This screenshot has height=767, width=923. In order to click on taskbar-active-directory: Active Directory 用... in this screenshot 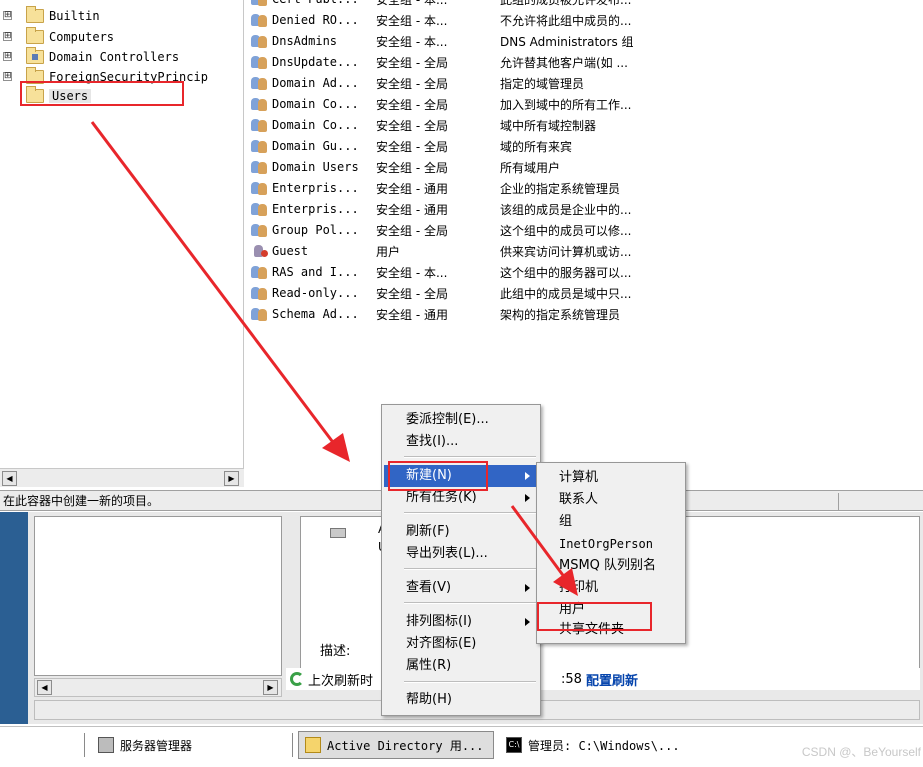, I will do `click(396, 745)`.